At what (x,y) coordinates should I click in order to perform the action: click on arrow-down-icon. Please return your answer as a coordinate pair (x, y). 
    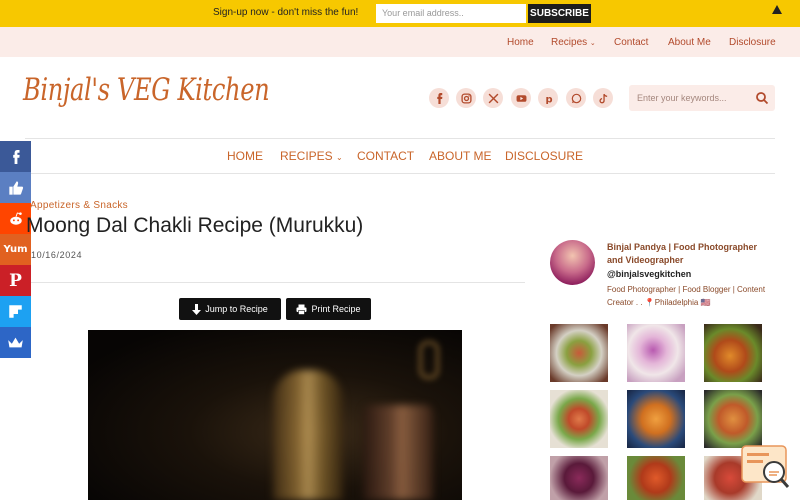
    Looking at the image, I should click on (197, 309).